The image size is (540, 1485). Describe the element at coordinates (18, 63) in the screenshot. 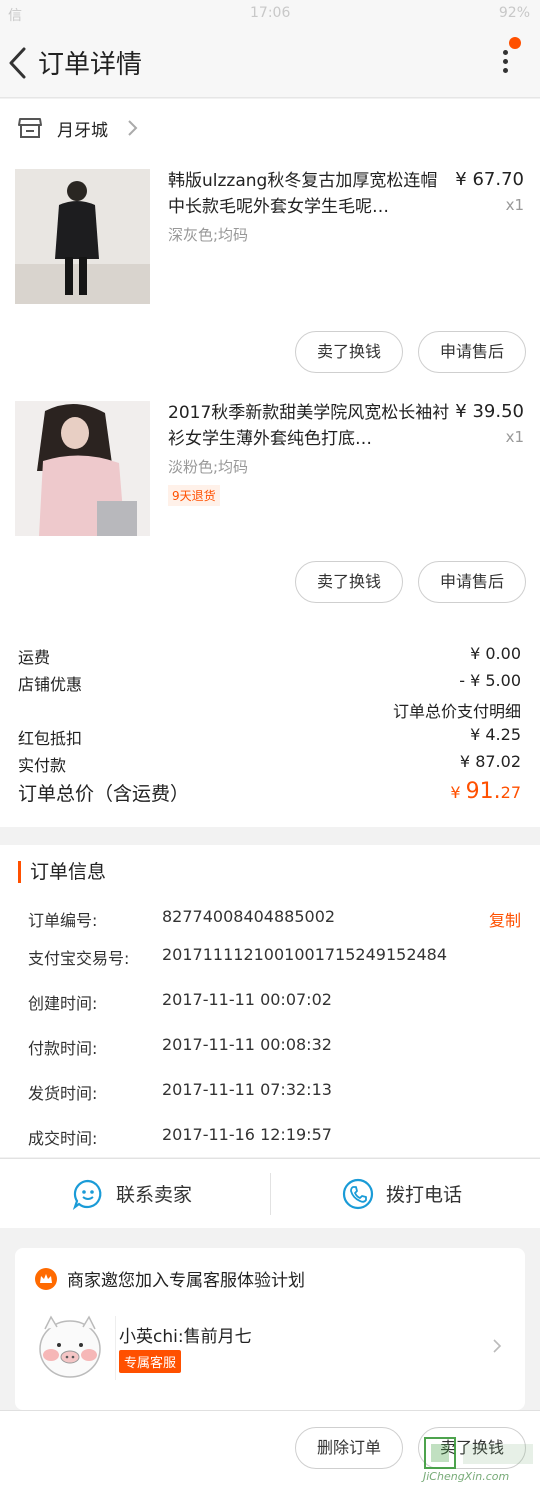

I see `back-arrow-icon` at that location.